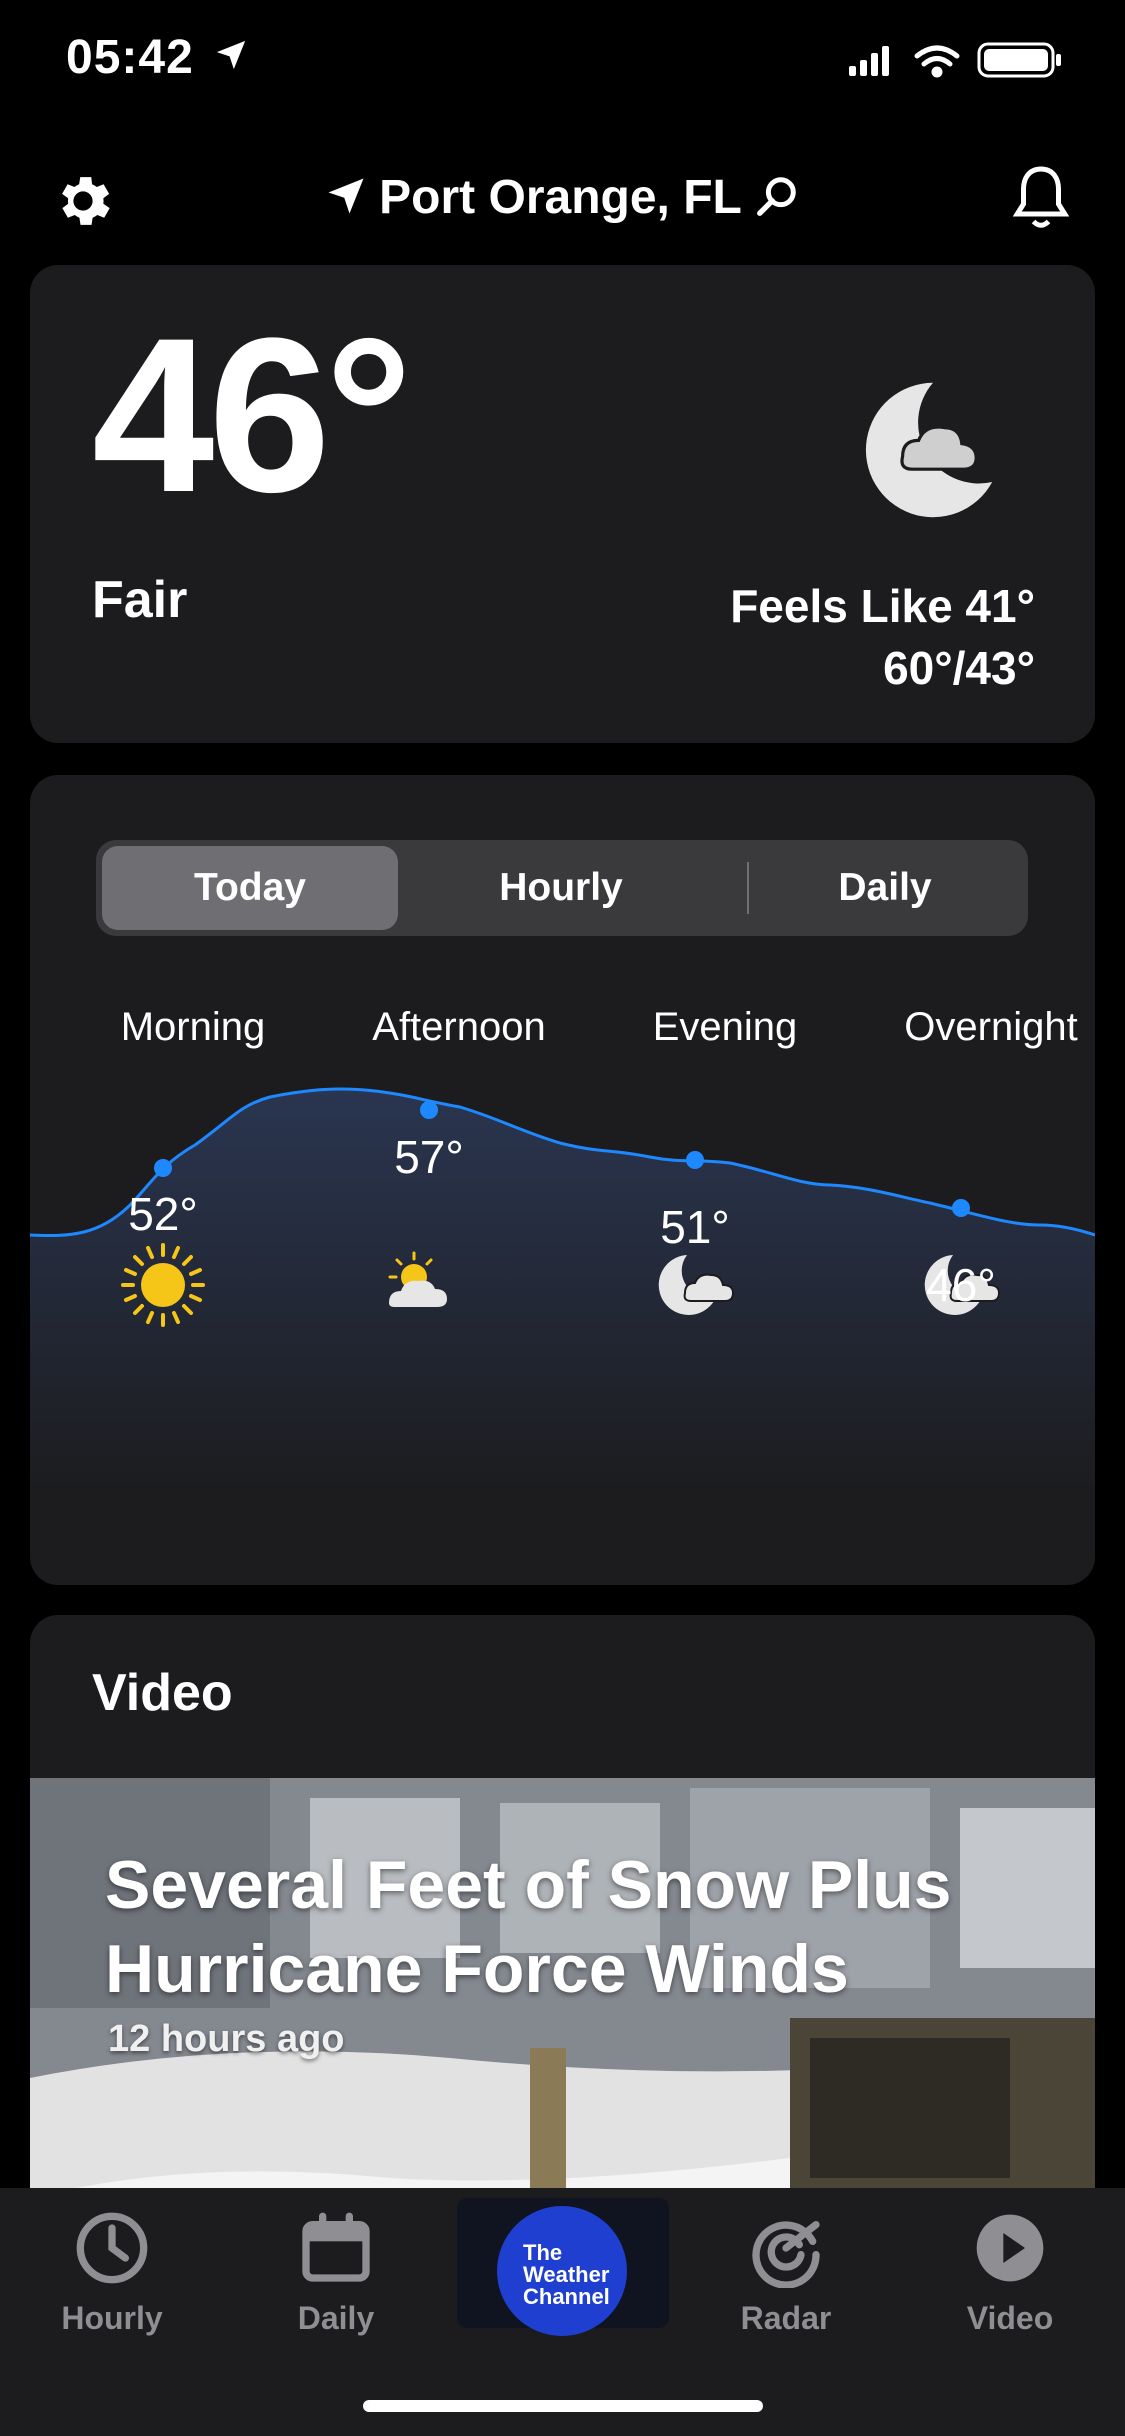 The image size is (1125, 2436). What do you see at coordinates (695, 1227) in the screenshot?
I see `evening-temp: 51°` at bounding box center [695, 1227].